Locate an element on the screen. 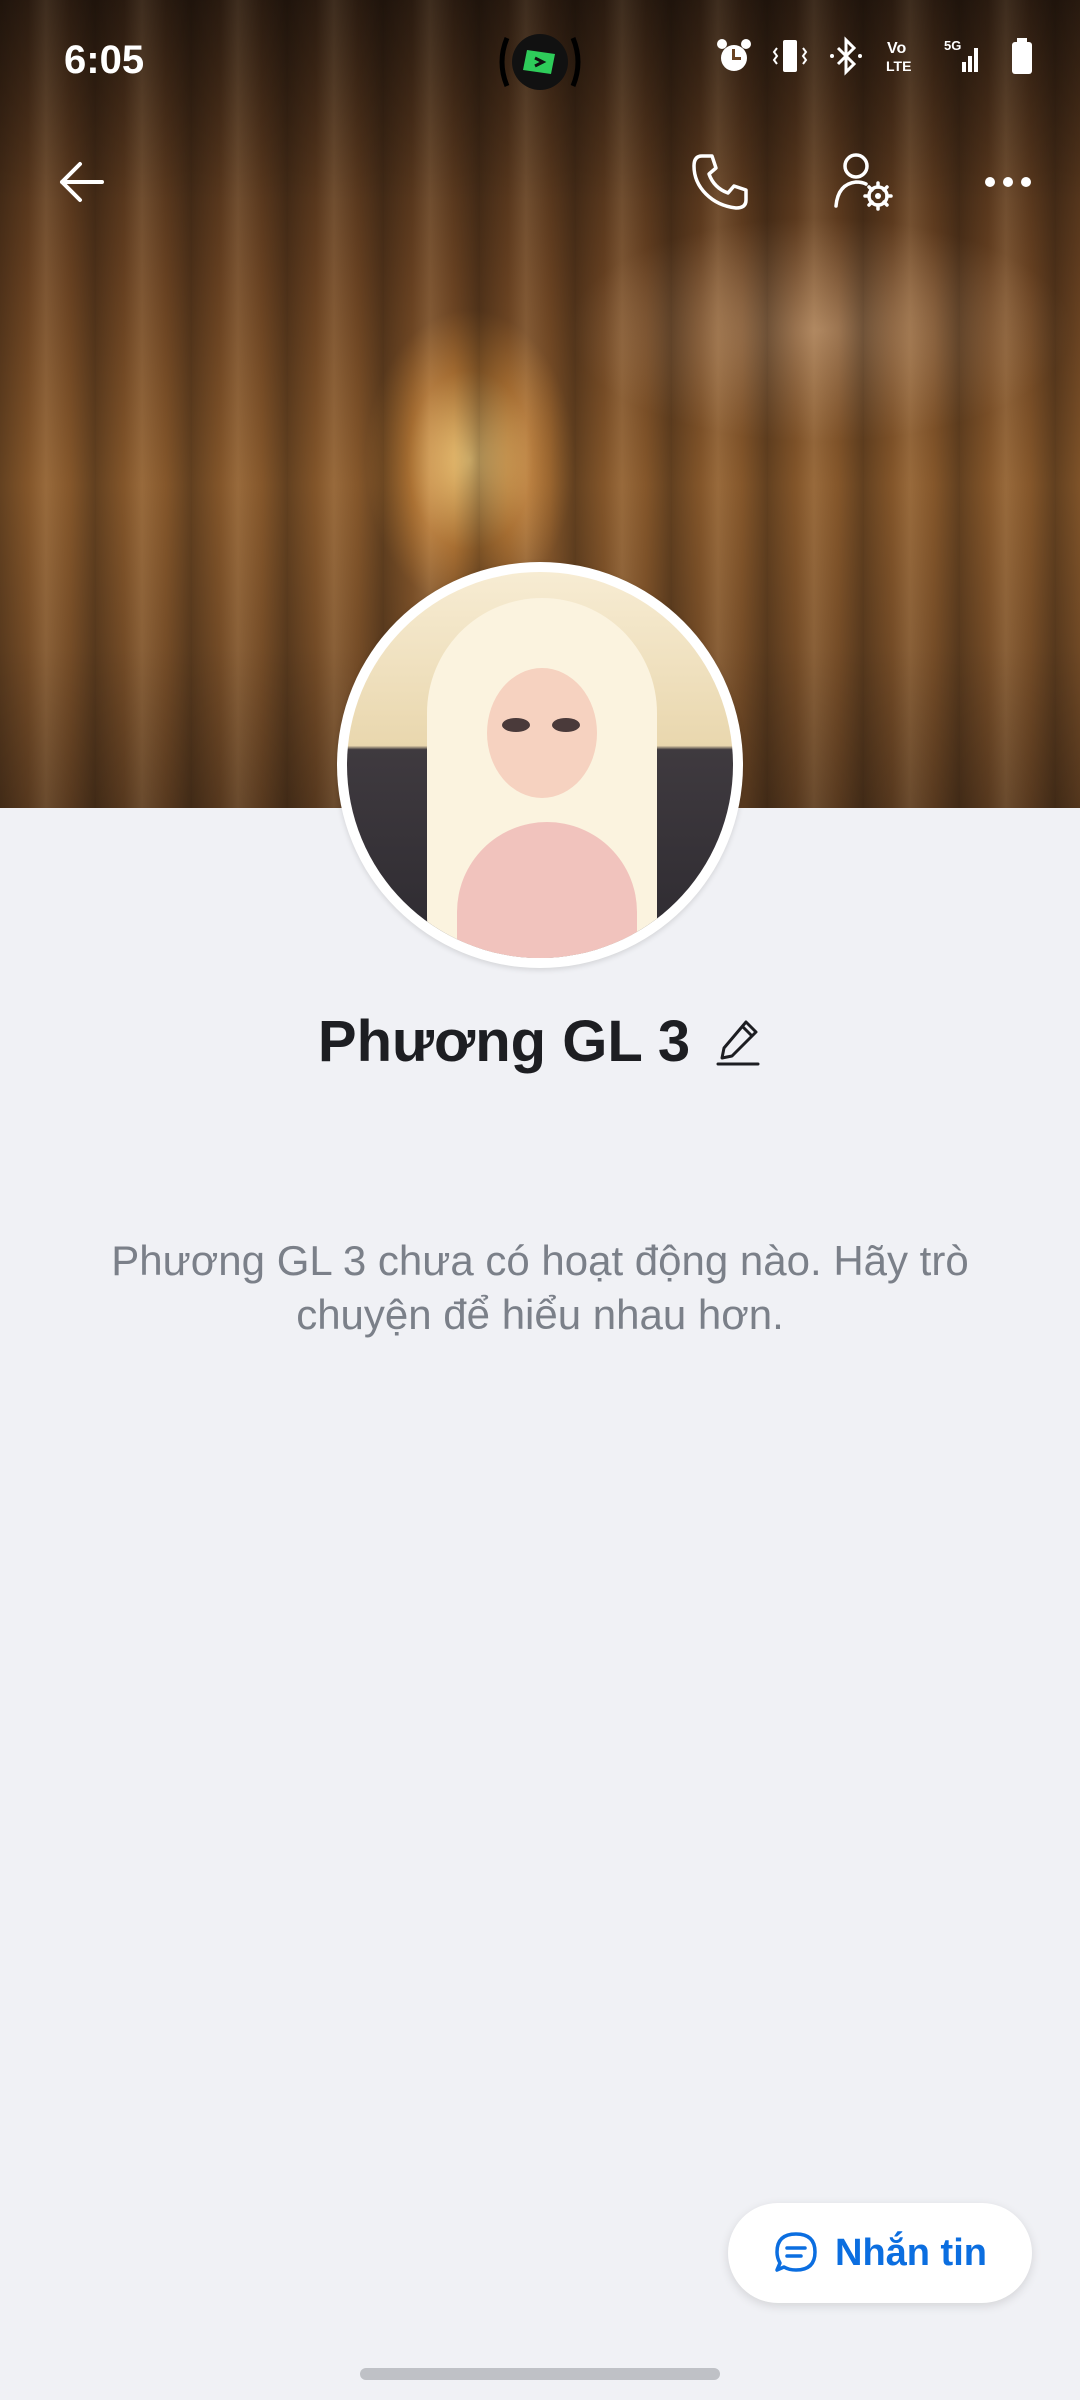 The height and width of the screenshot is (2400, 1080). pencil-icon is located at coordinates (738, 1042).